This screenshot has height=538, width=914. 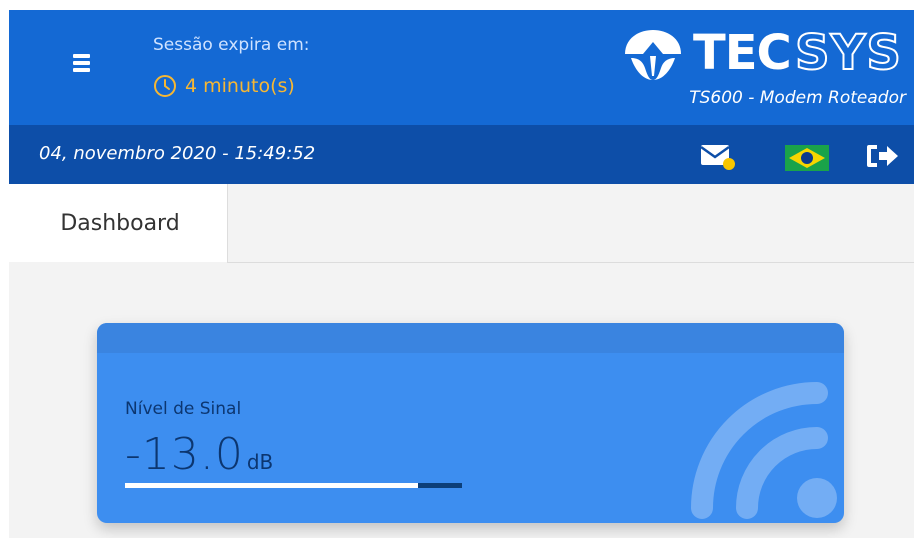 What do you see at coordinates (184, 454) in the screenshot?
I see `signal-value-number: -13.0` at bounding box center [184, 454].